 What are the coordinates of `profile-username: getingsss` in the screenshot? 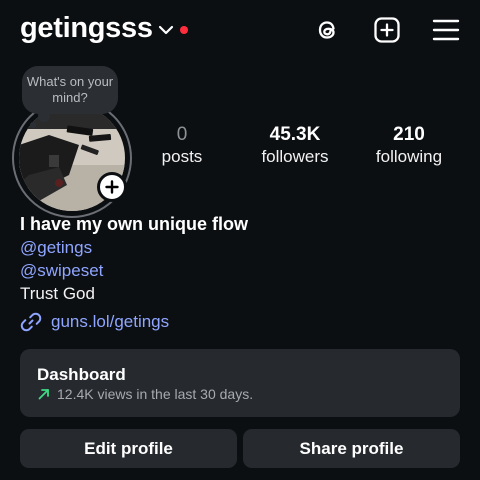 It's located at (86, 28).